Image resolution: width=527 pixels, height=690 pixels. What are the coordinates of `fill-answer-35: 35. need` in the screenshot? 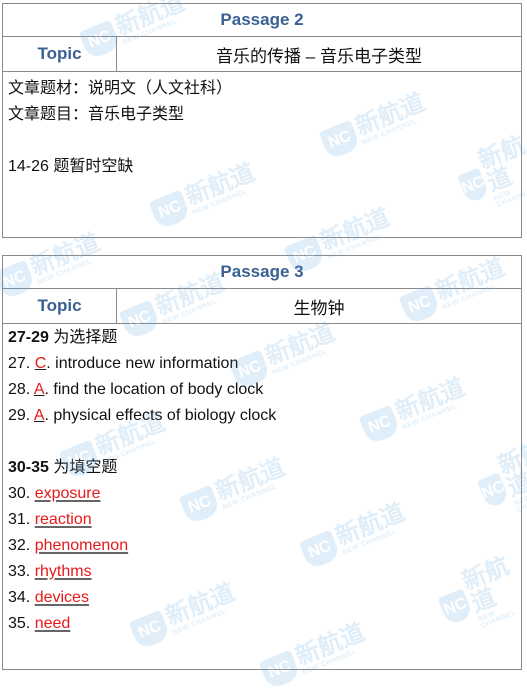 It's located at (262, 624).